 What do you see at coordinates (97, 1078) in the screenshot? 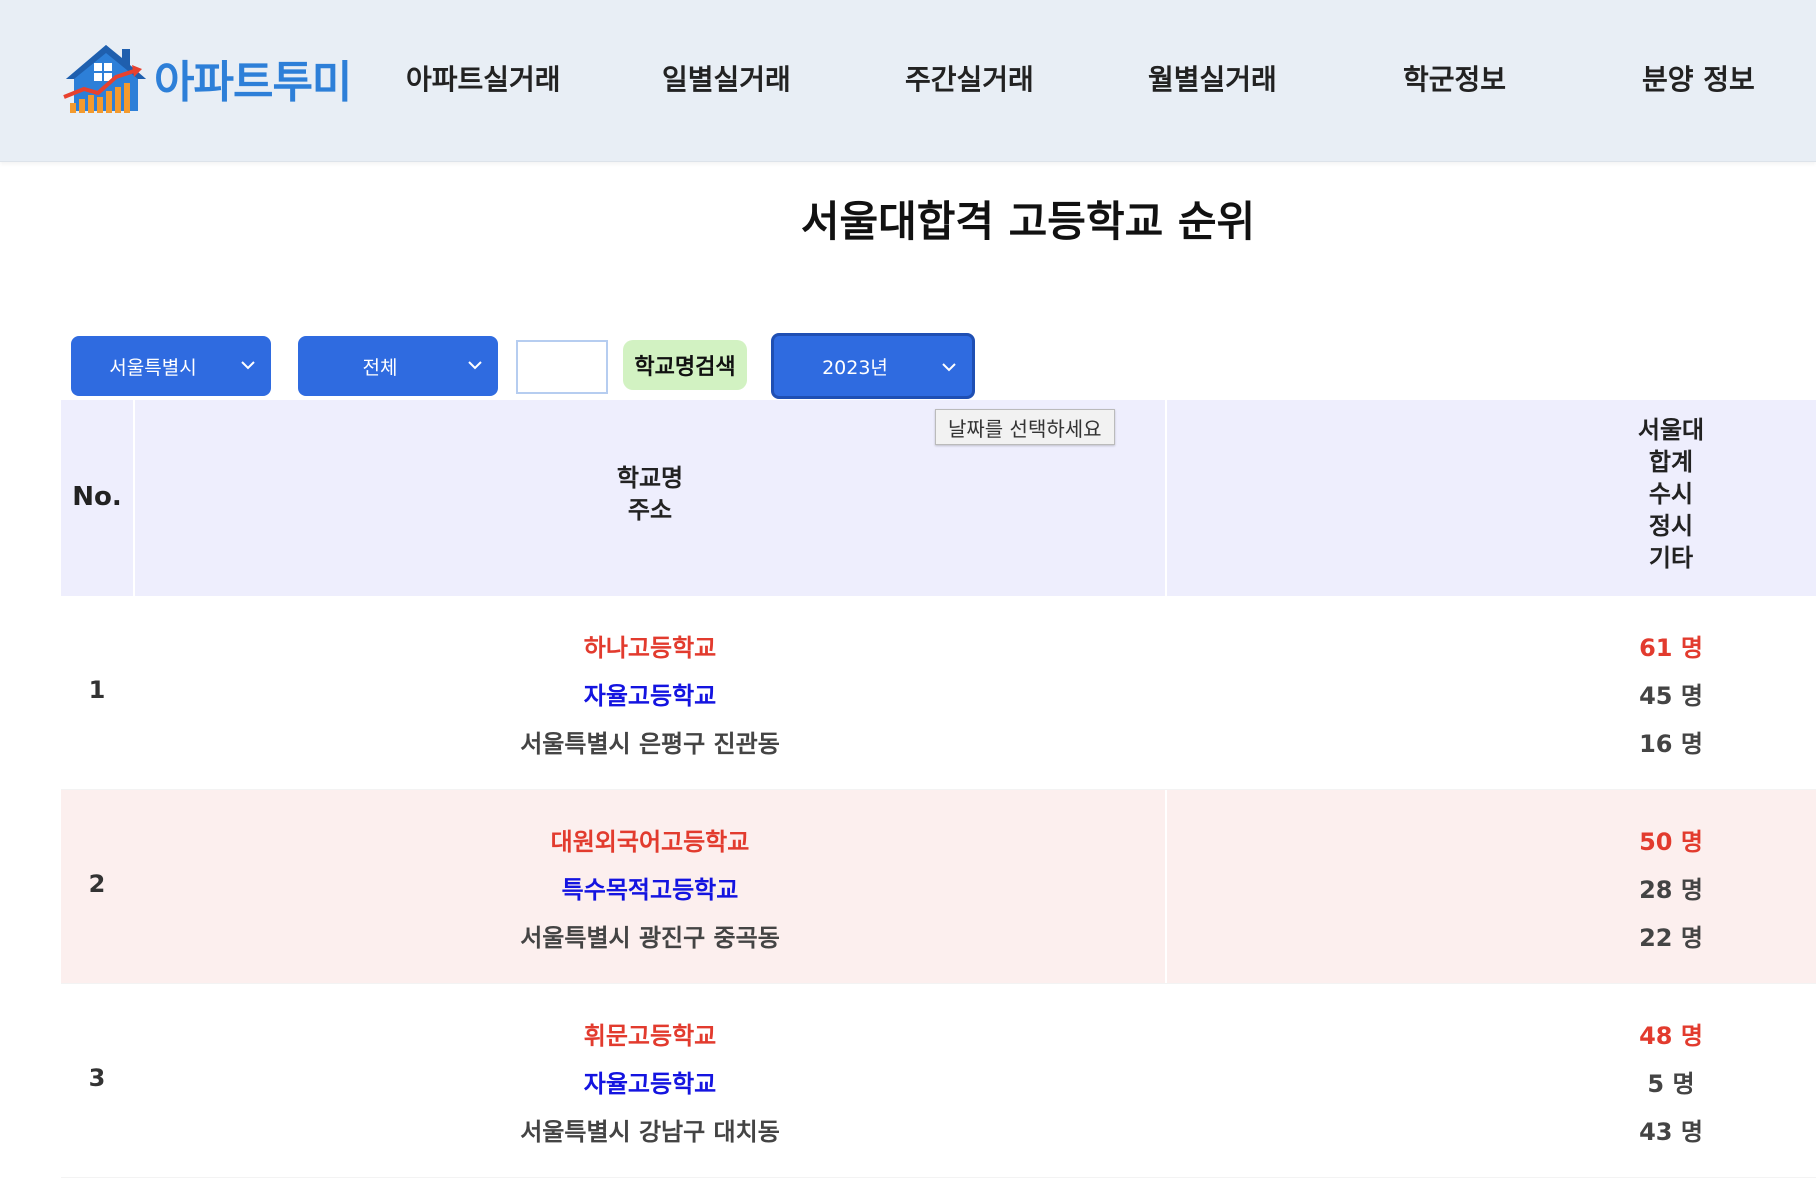
I see `row-rank: 3` at bounding box center [97, 1078].